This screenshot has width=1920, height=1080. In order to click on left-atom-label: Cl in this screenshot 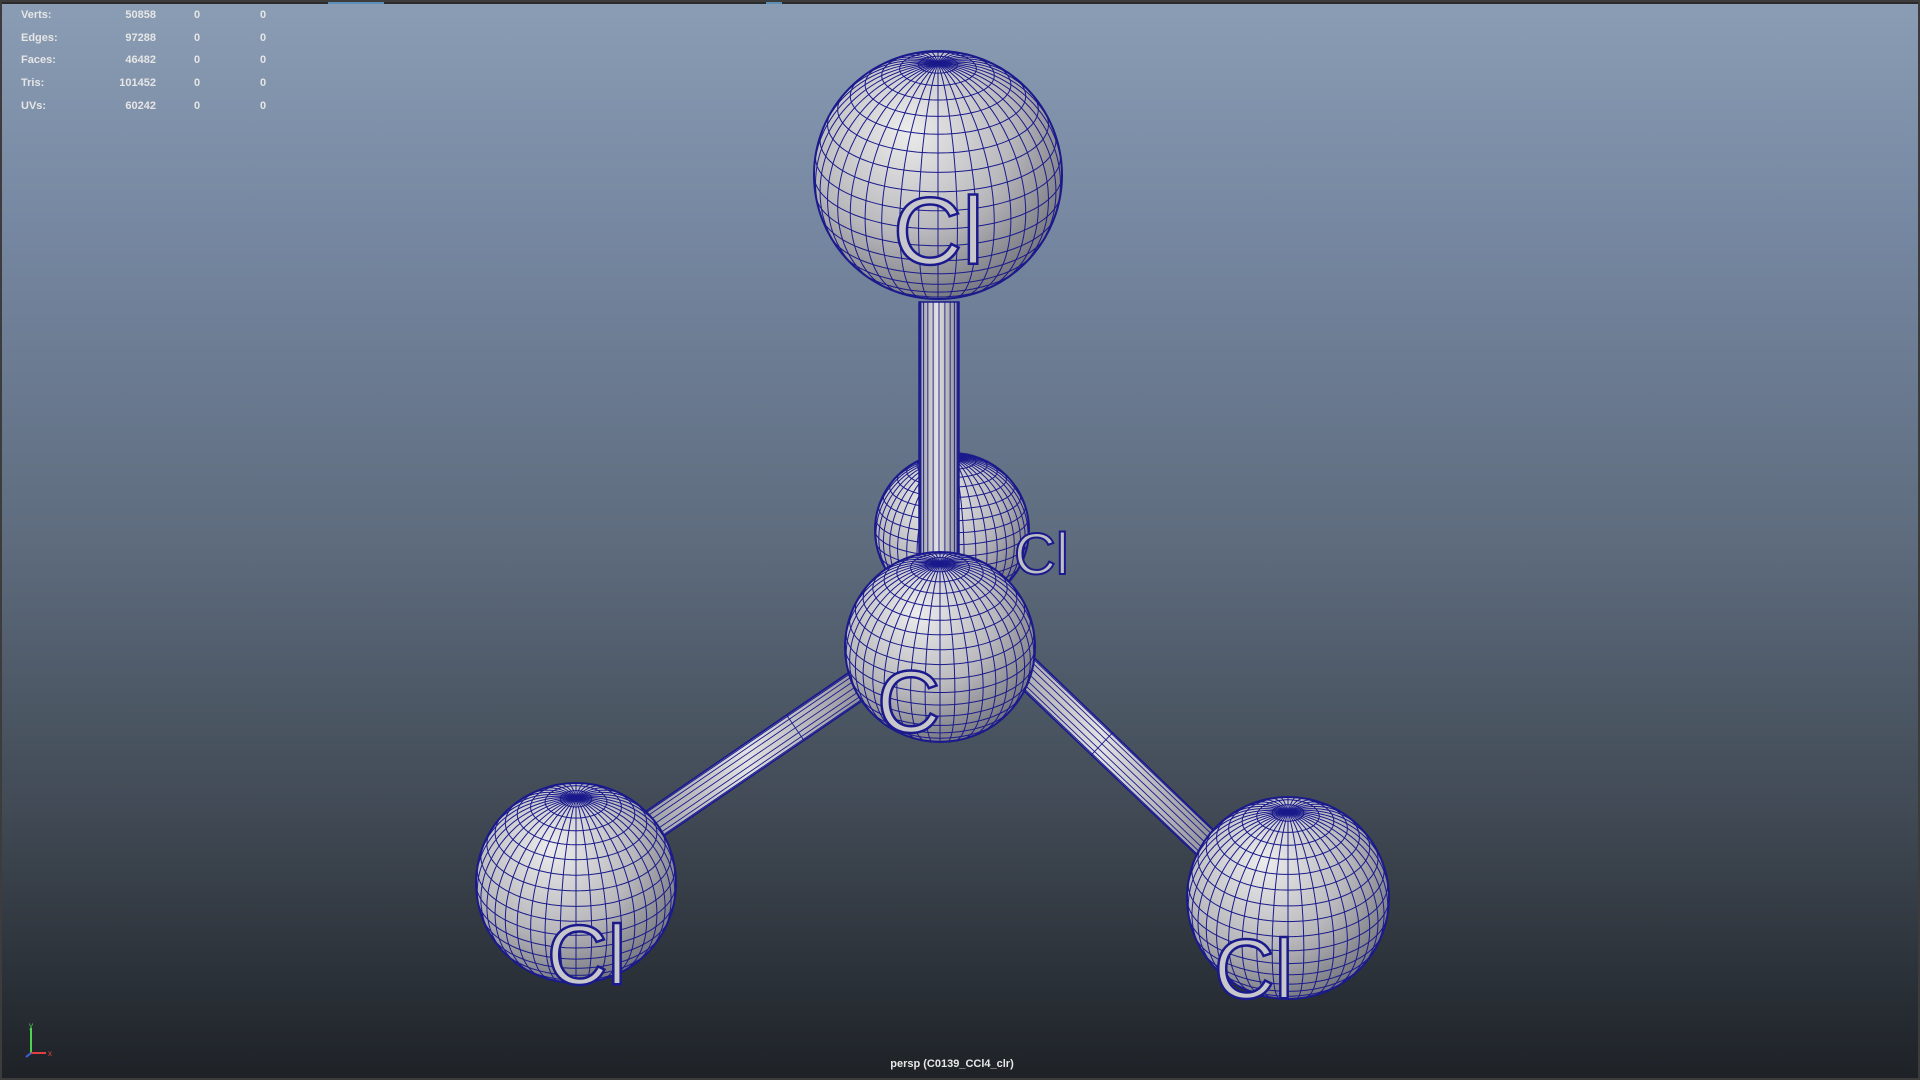, I will do `click(586, 955)`.